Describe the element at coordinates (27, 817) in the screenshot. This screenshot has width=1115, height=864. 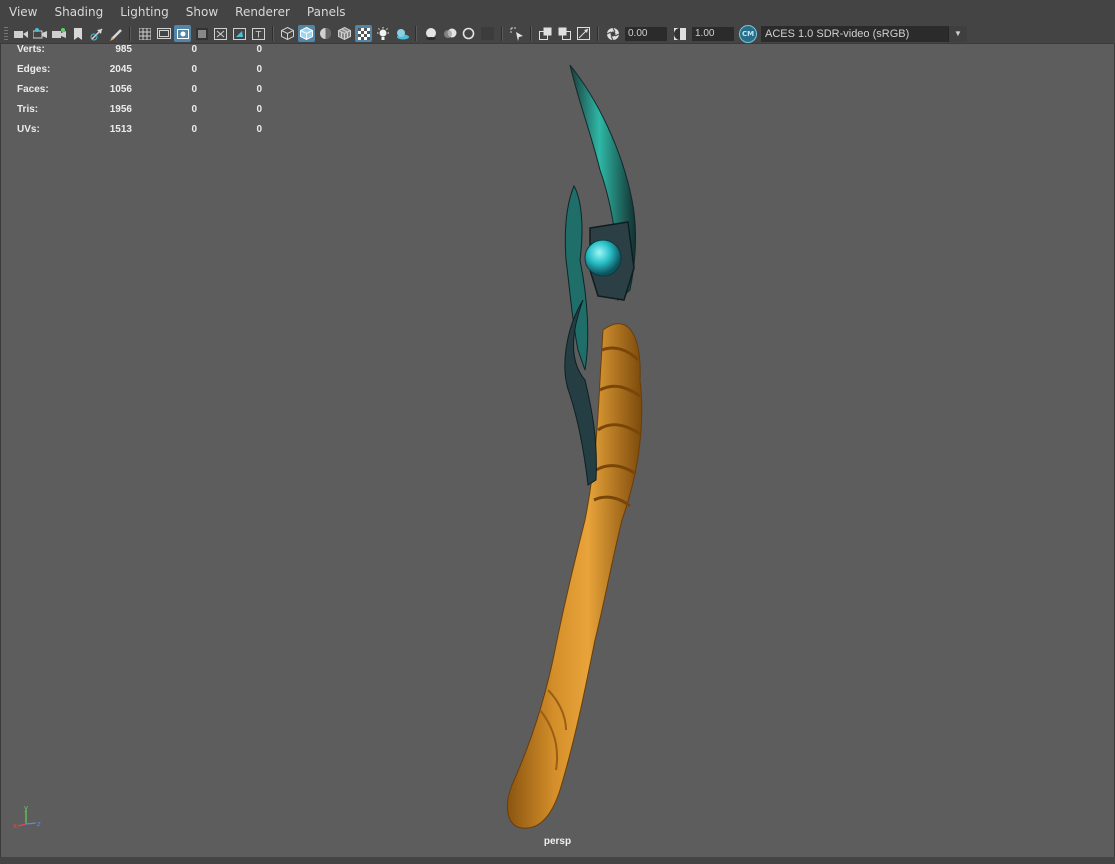
I see `view-axis-gizmo: y x z` at that location.